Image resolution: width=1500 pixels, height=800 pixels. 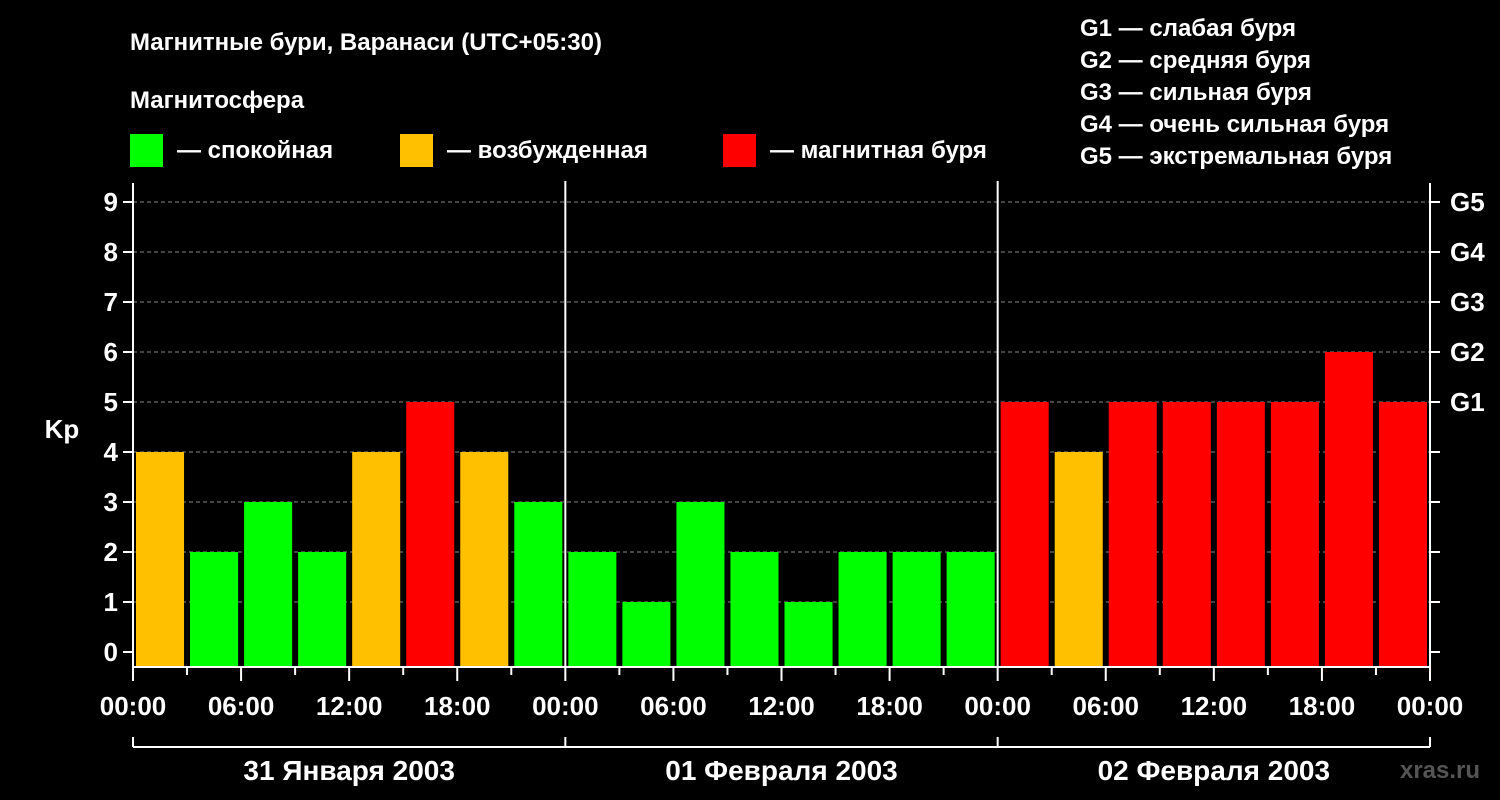 I want to click on g-tick-label: G3, so click(x=1467, y=302).